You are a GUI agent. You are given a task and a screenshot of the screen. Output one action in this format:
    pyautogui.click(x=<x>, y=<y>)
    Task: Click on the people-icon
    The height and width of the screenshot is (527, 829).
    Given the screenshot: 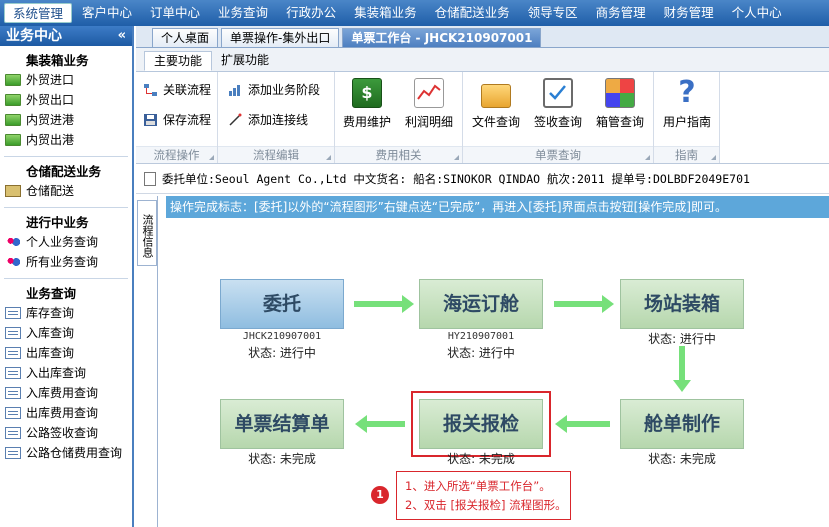 What is the action you would take?
    pyautogui.click(x=13, y=242)
    